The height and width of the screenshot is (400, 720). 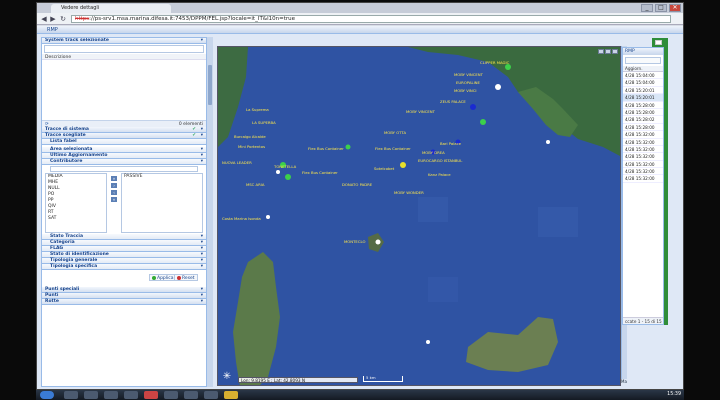 I want to click on tab-bar: Vedere dettagli _ □ ✕, so click(x=360, y=8).